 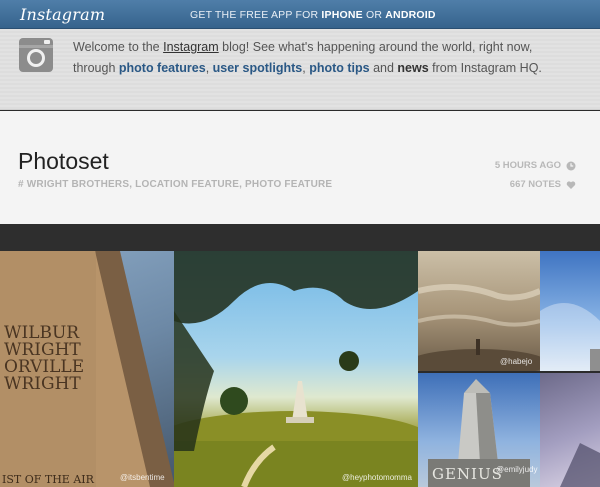 What do you see at coordinates (21, 184) in the screenshot?
I see `hash-icon: #` at bounding box center [21, 184].